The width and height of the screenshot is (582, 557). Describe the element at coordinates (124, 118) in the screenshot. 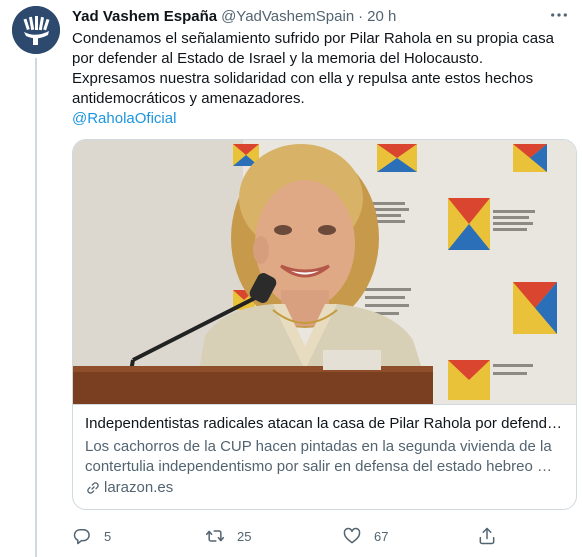

I see `mention-link: @RaholaOficial` at that location.